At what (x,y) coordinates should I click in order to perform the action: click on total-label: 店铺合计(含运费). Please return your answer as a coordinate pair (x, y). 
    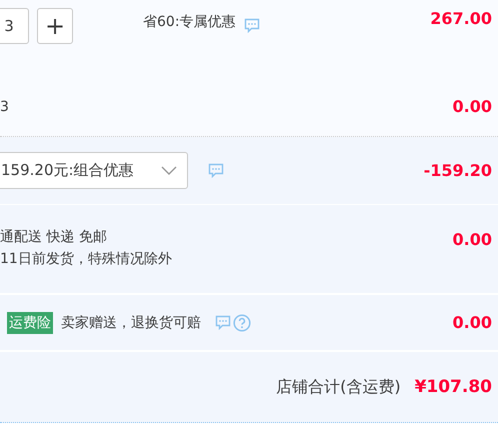
    Looking at the image, I should click on (338, 387).